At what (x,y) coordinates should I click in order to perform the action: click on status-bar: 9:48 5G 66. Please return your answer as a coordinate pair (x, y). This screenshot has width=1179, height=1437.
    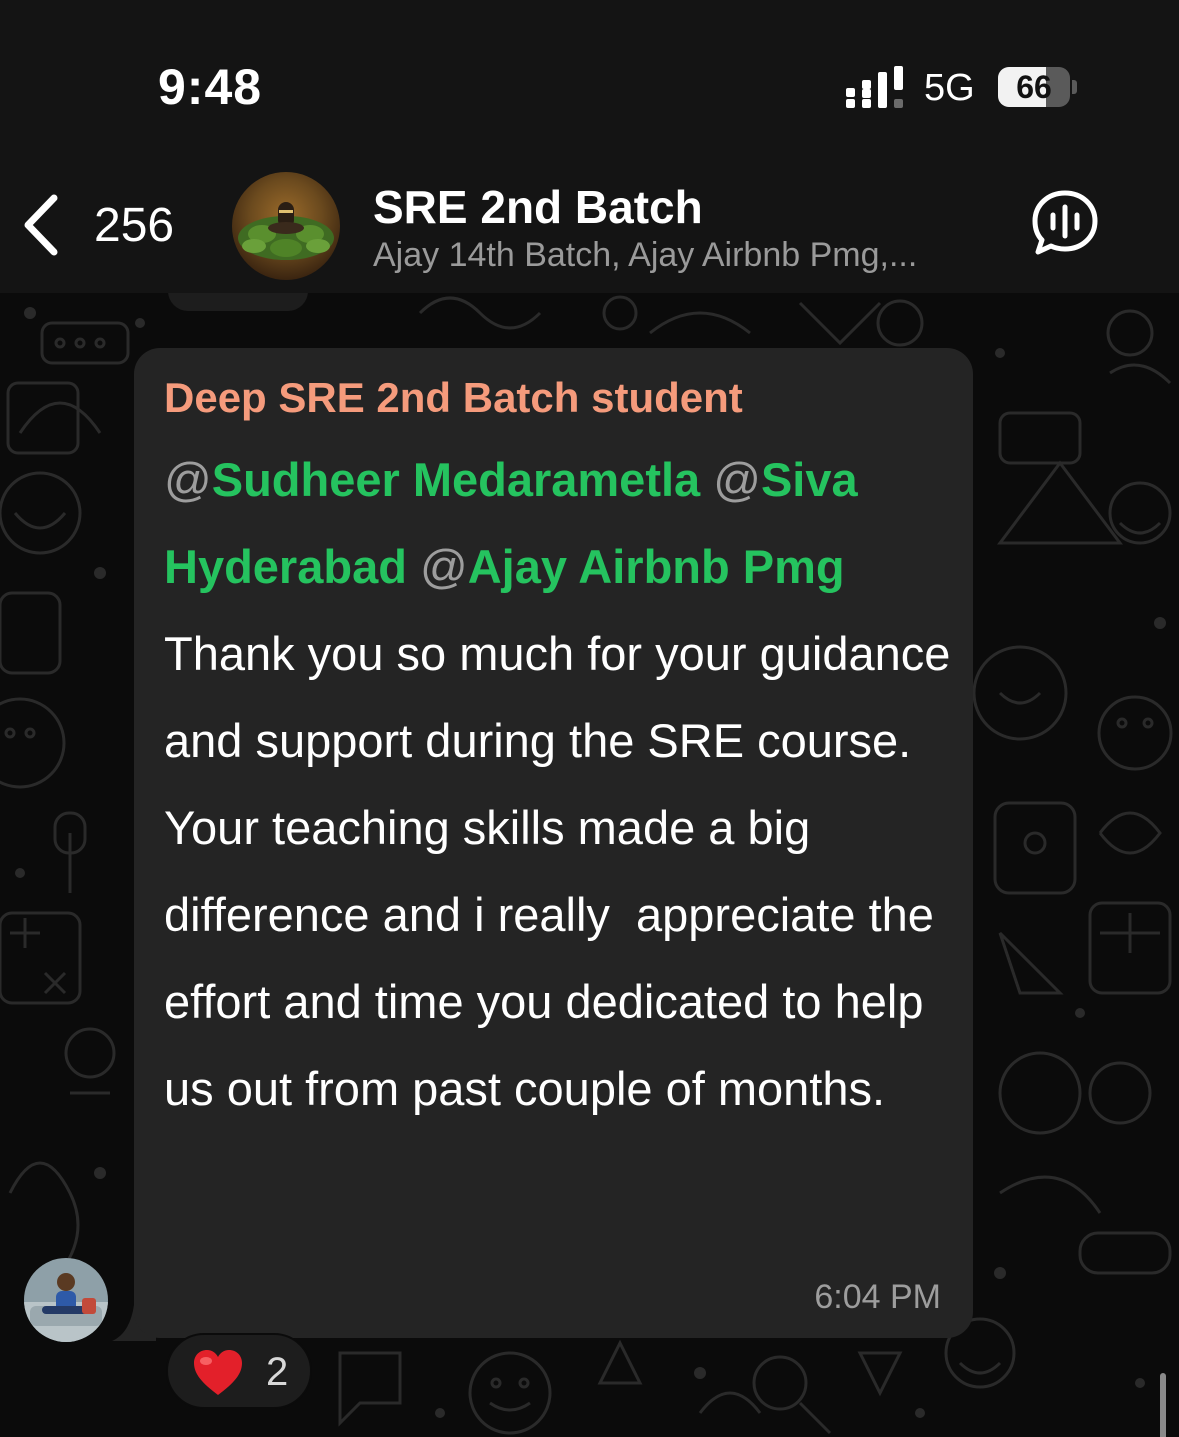
    Looking at the image, I should click on (589, 75).